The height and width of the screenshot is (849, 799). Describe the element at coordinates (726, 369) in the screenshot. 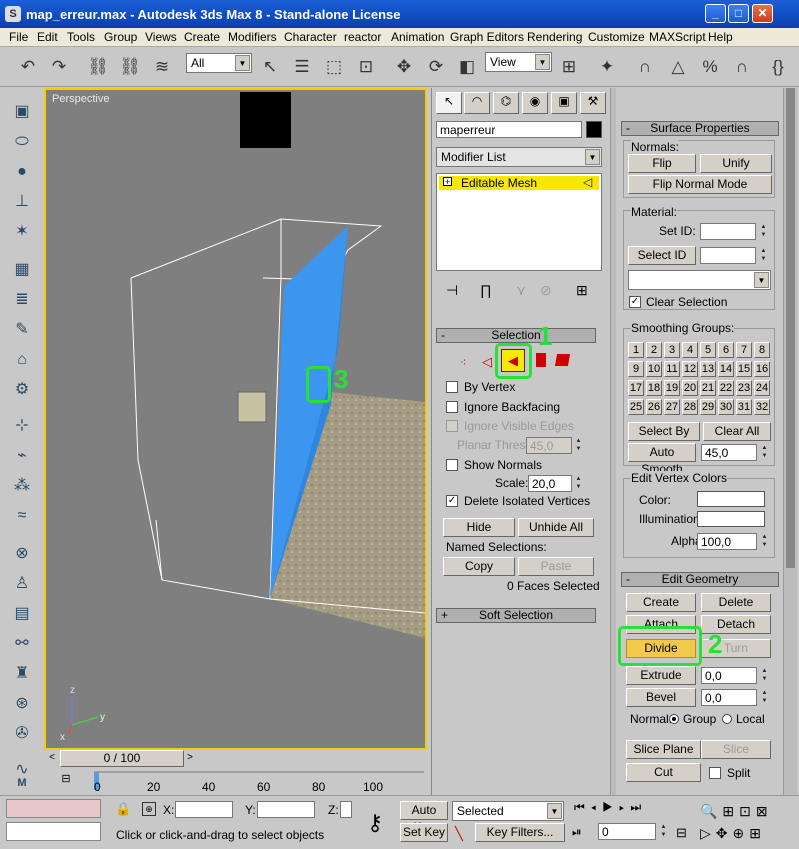

I see `smoothing-group-button: 14` at that location.